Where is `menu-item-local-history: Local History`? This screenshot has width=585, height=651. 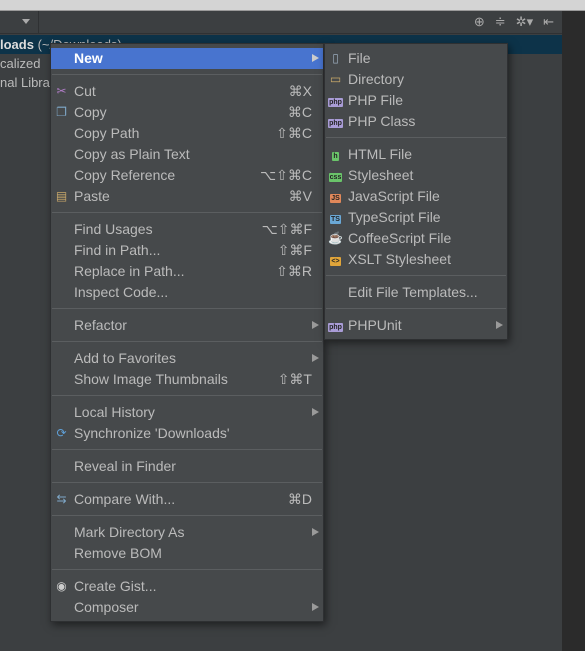 menu-item-local-history: Local History is located at coordinates (187, 412).